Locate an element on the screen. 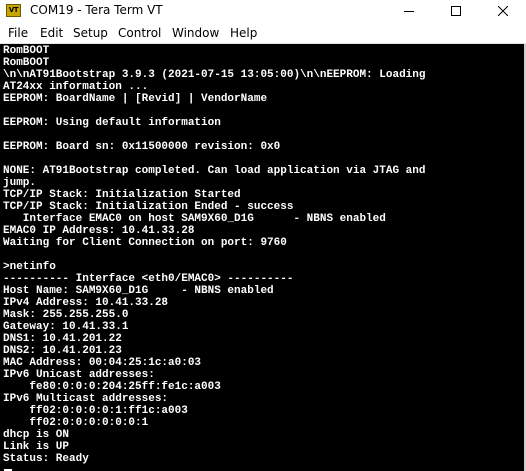 The height and width of the screenshot is (471, 526). terminal-line: MAC Address: 00:04:25:1c:a0:03 is located at coordinates (102, 363).